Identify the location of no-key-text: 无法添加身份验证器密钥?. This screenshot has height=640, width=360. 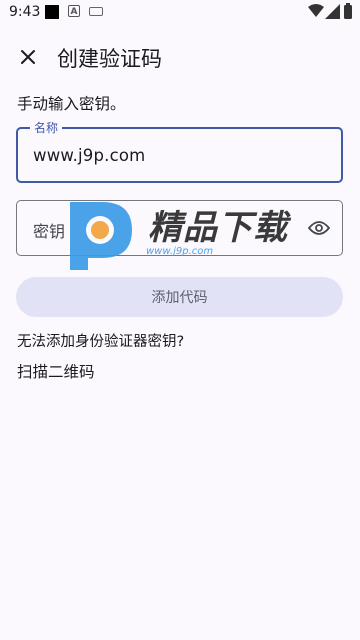
(101, 342).